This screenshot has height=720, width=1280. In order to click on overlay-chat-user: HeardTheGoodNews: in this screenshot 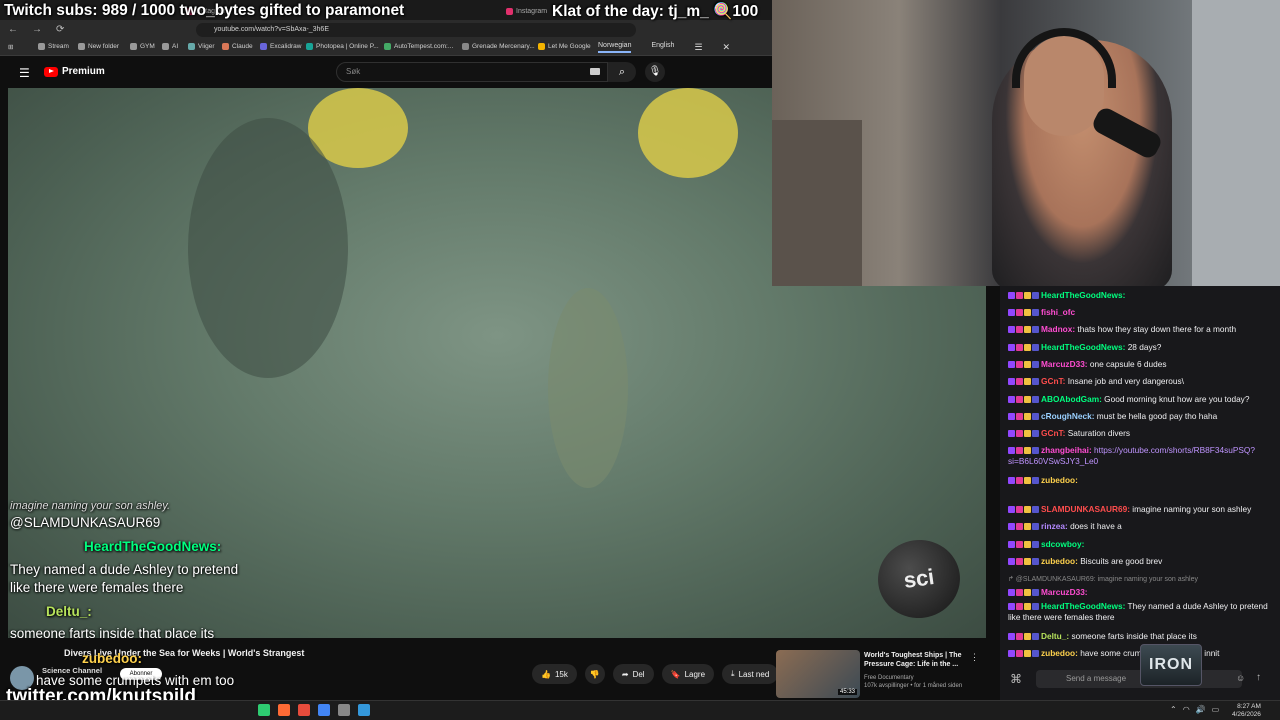, I will do `click(115, 547)`.